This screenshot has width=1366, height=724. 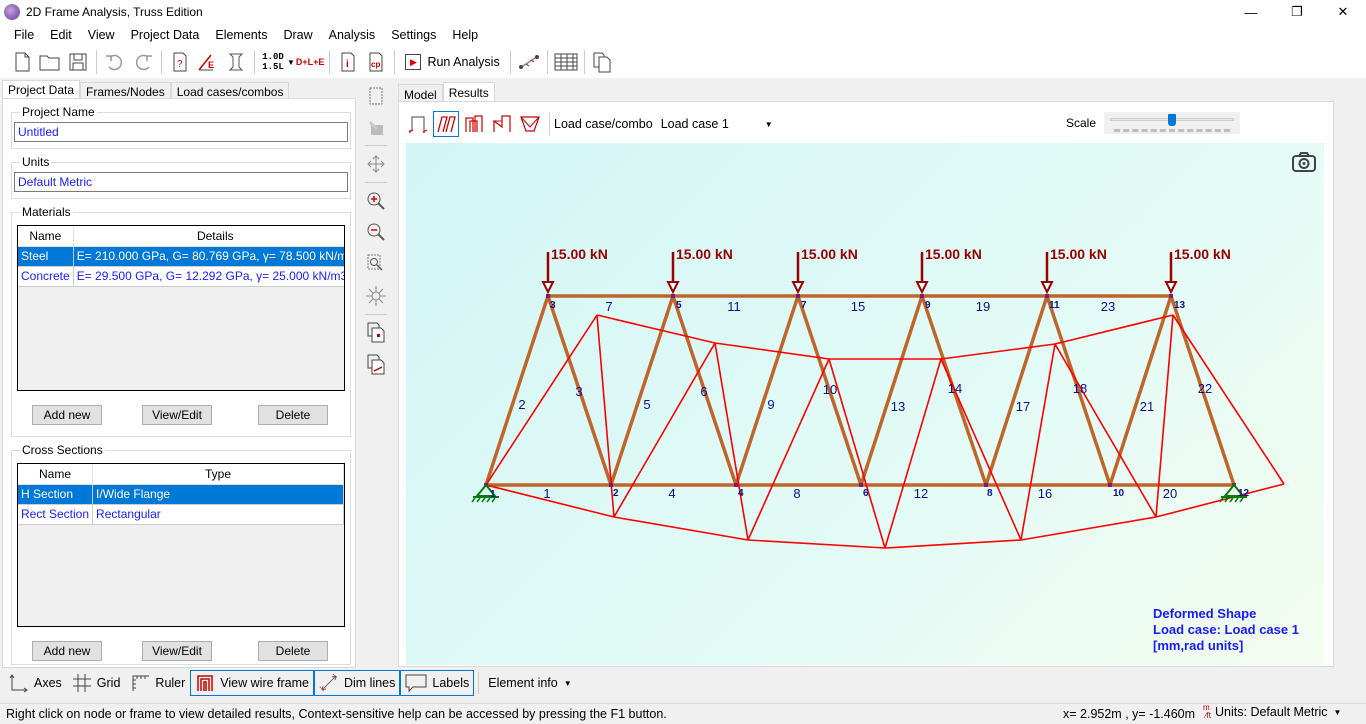 I want to click on materials-view-edit-button: View/Edit, so click(x=177, y=415).